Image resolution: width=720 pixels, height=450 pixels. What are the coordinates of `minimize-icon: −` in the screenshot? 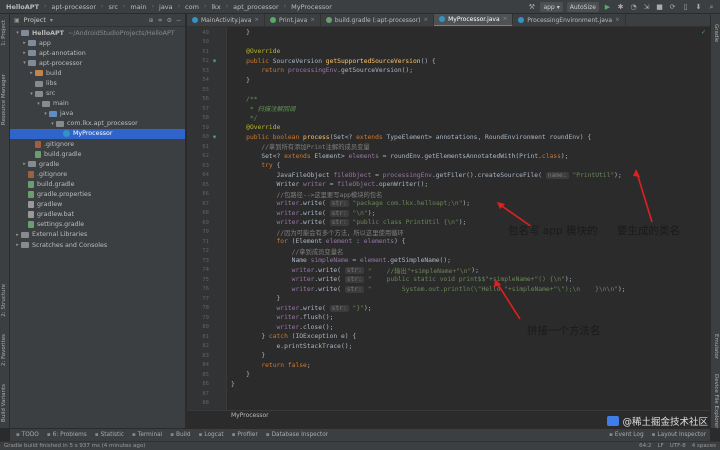 It's located at (178, 20).